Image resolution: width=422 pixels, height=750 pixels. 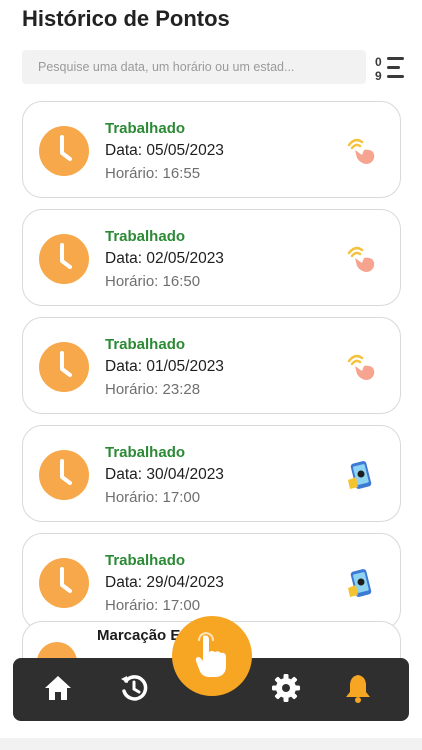 I want to click on time-label: Horário: 23:28, so click(x=153, y=389).